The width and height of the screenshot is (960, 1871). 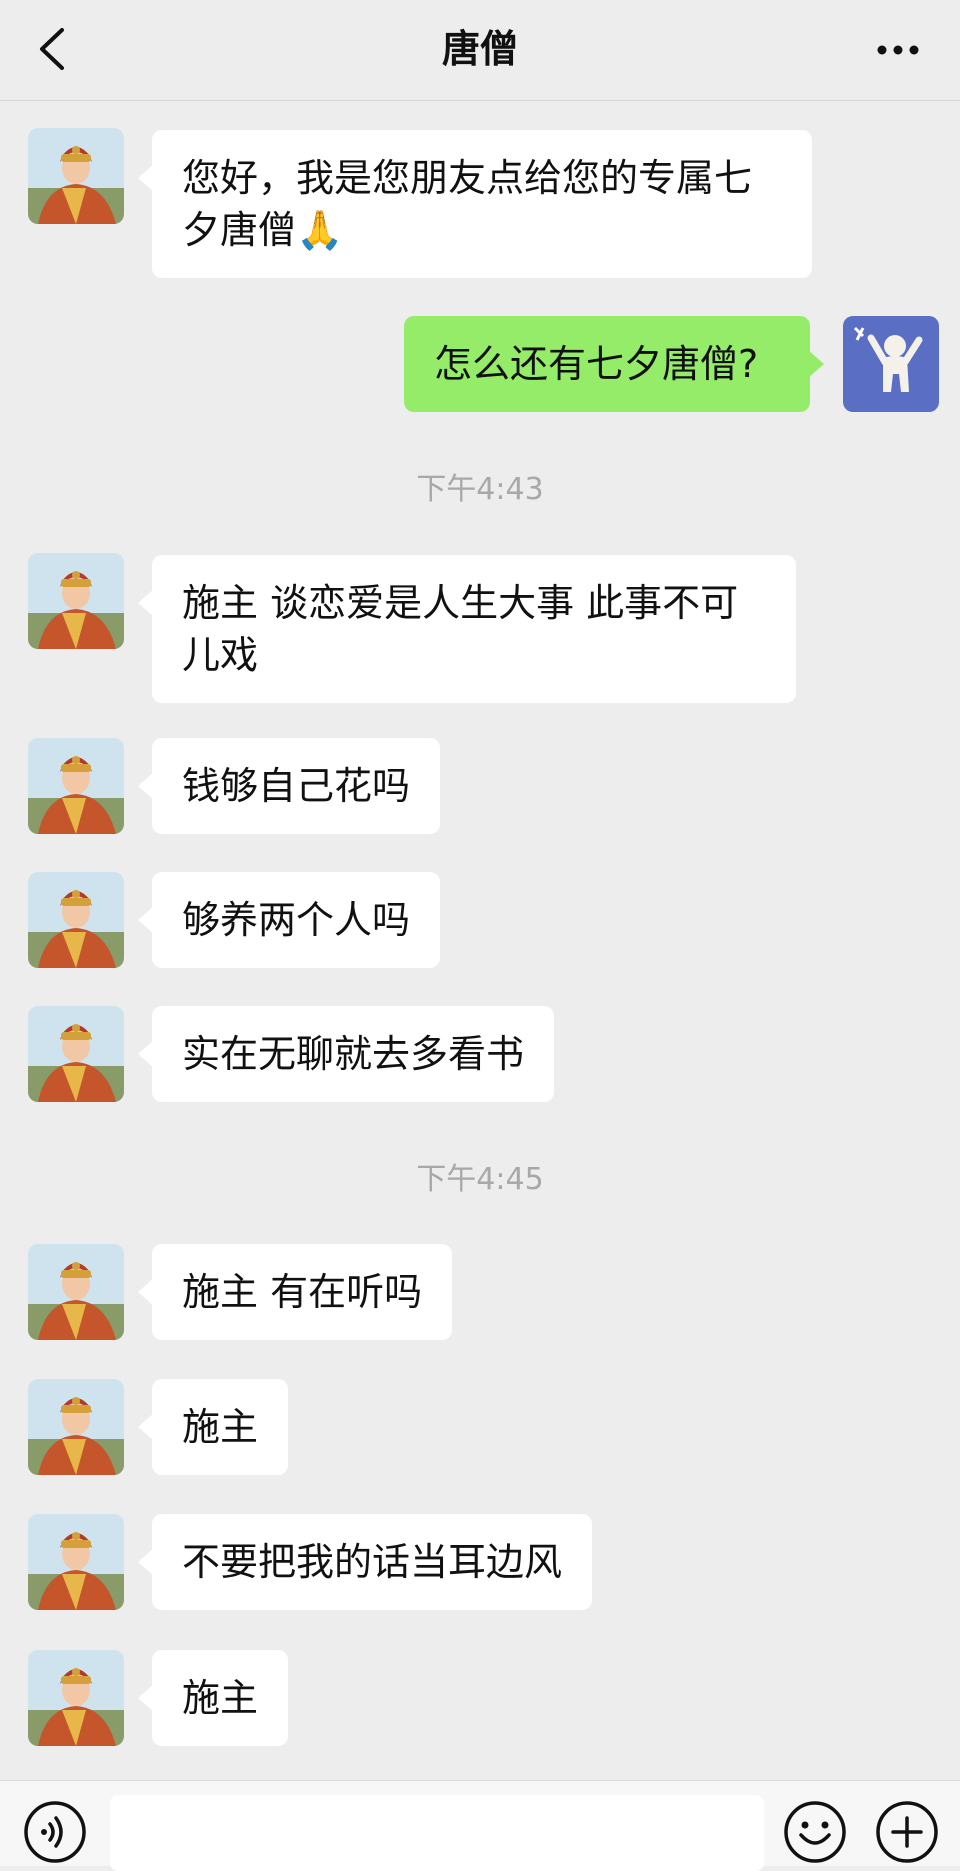 I want to click on message-bubble-incoming: 施主 谈恋爱是人生大事 此事不可儿戏, so click(x=467, y=629).